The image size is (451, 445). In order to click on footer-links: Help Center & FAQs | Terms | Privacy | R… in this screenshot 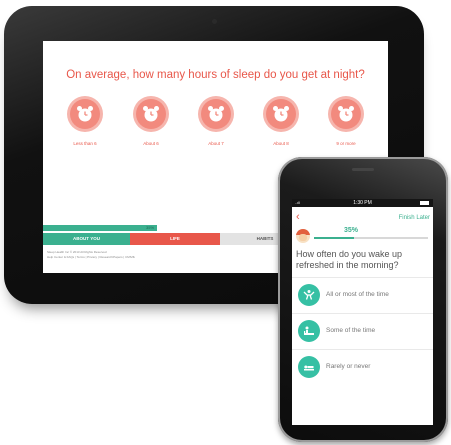, I will do `click(91, 257)`.